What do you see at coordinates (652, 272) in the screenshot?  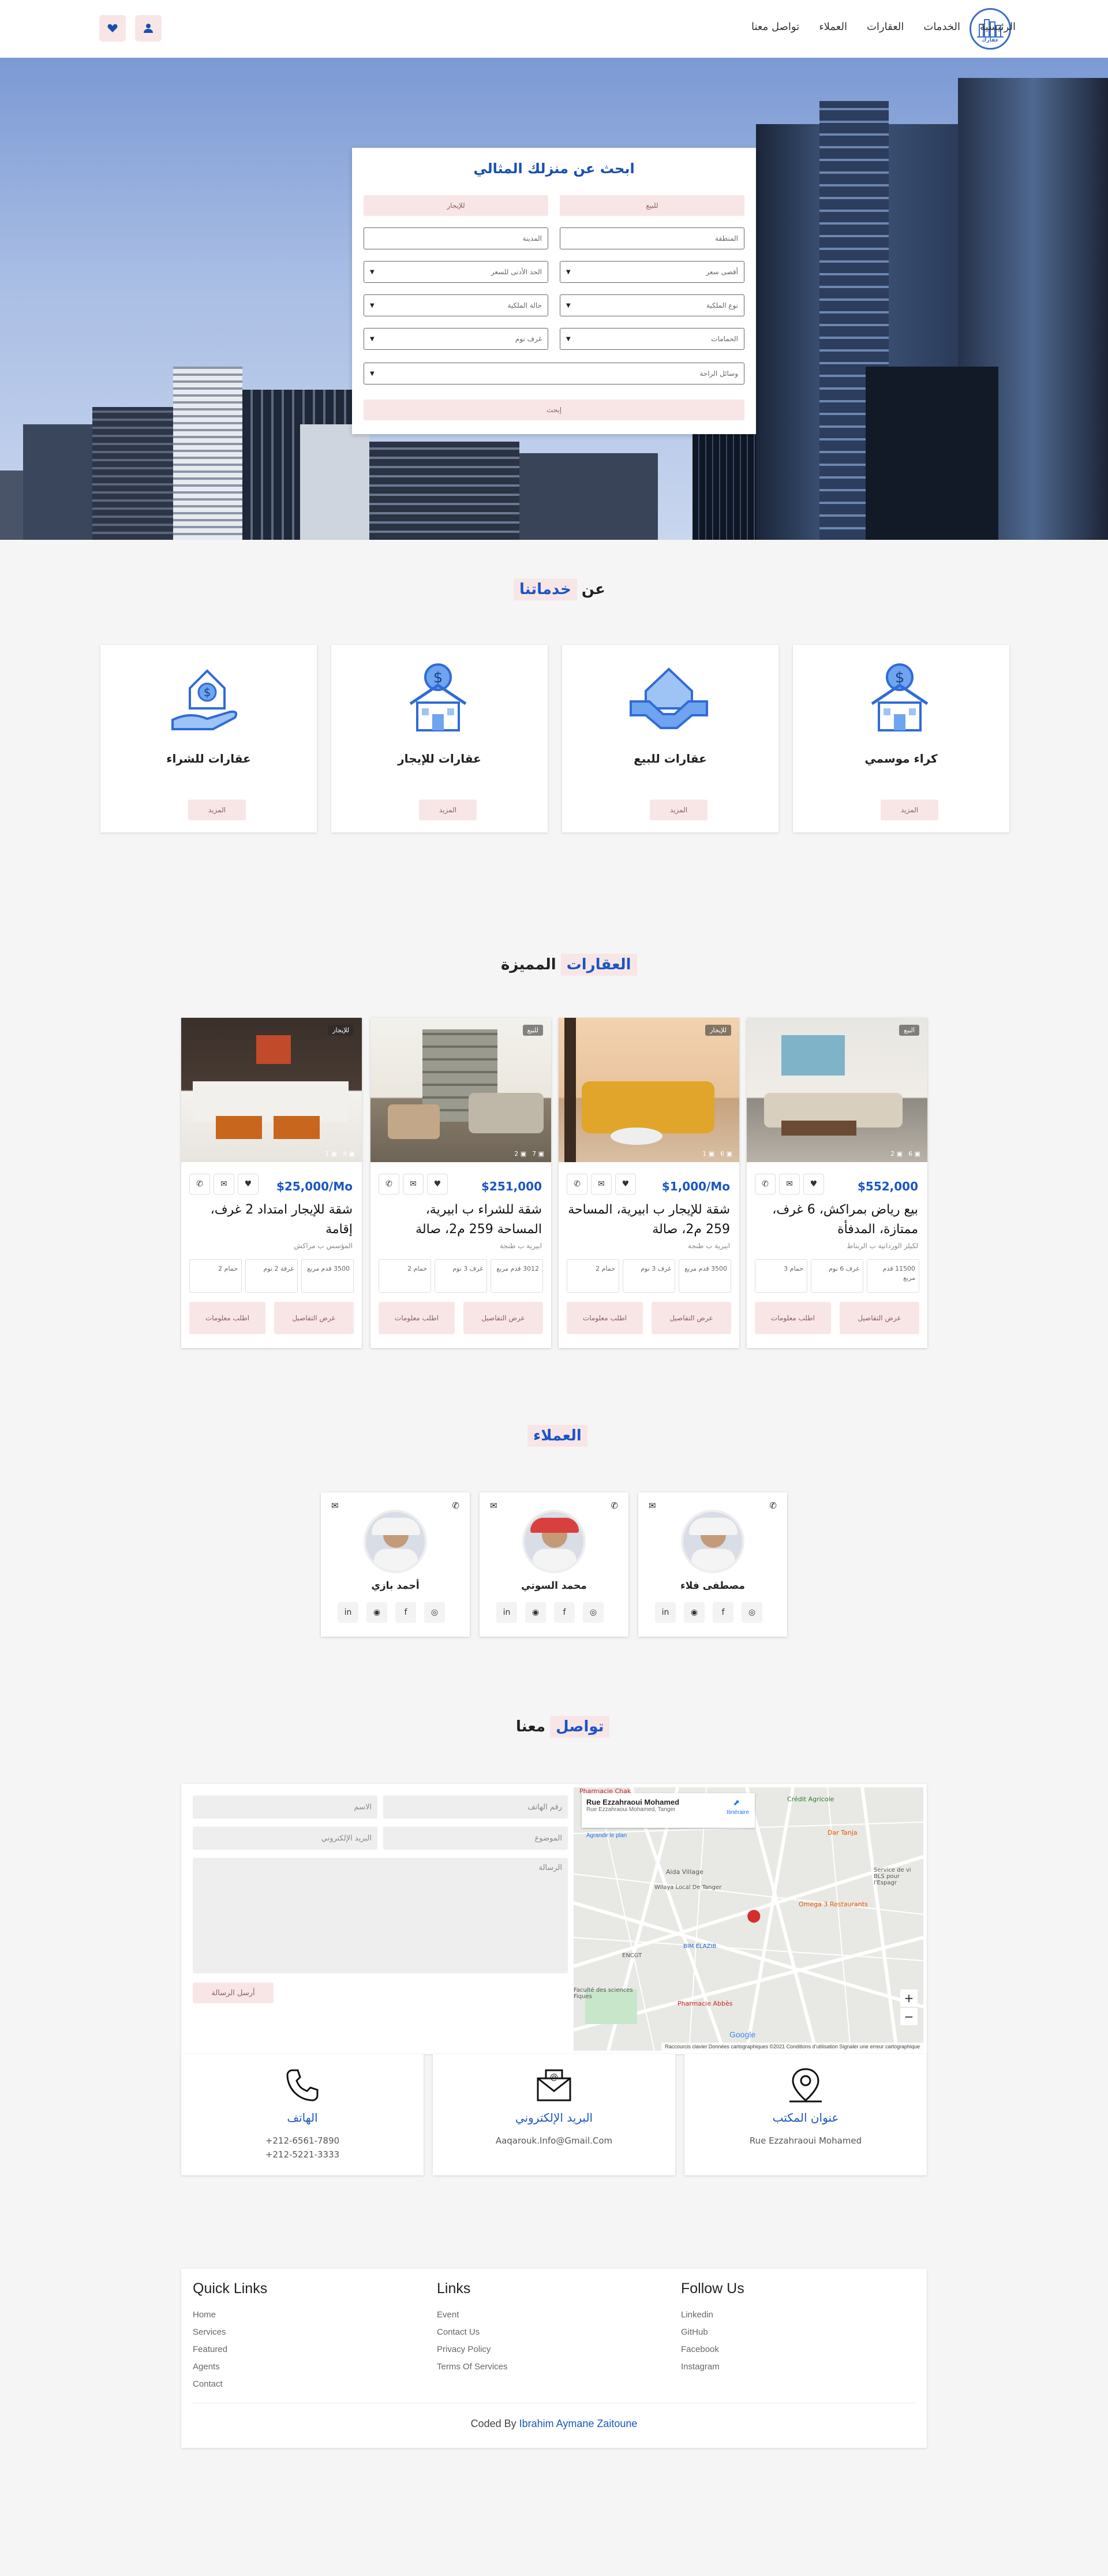 I see `max-price-select: أقصى سعر ▼` at bounding box center [652, 272].